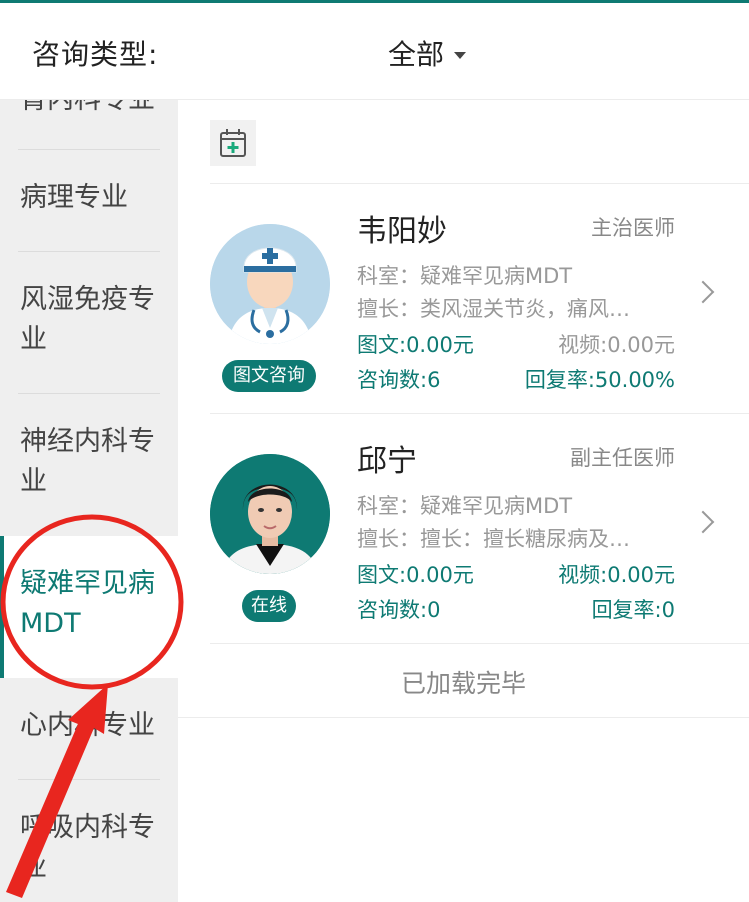 The image size is (749, 902). I want to click on sidebar-item-label: 风湿免疫专业, so click(87, 319).